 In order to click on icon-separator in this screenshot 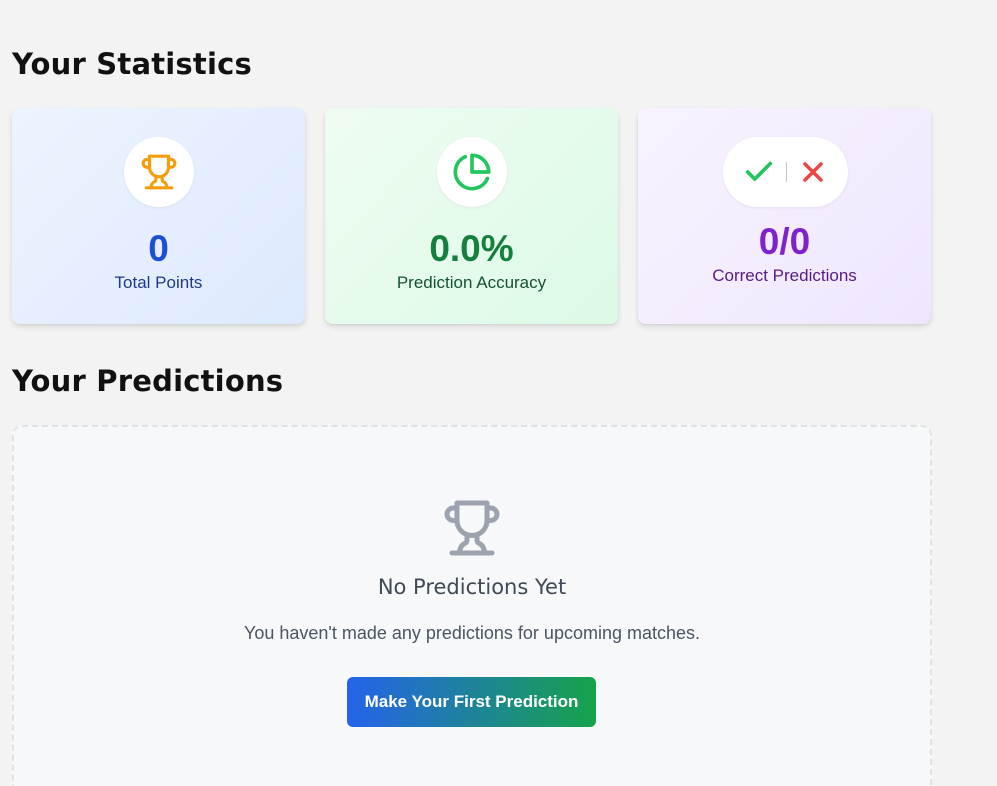, I will do `click(786, 172)`.